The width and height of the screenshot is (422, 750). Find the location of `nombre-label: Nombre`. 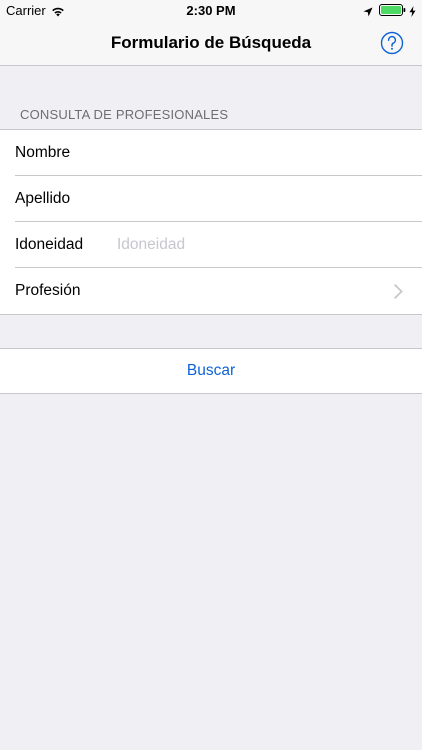

nombre-label: Nombre is located at coordinates (43, 152).